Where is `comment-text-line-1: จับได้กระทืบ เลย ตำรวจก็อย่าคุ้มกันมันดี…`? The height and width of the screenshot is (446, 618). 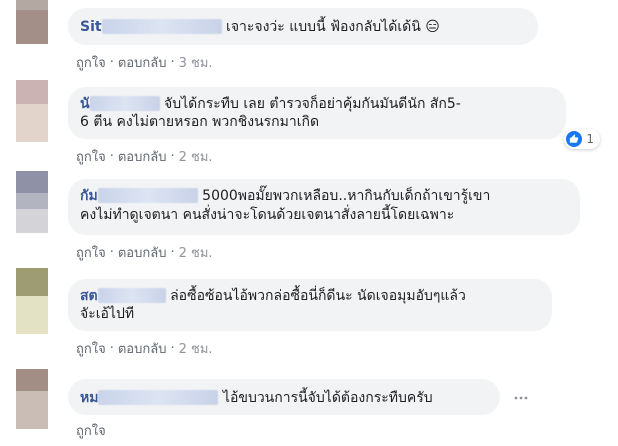 comment-text-line-1: จับได้กระทืบ เลย ตำรวจก็อย่าคุ้มกันมันดี… is located at coordinates (310, 104).